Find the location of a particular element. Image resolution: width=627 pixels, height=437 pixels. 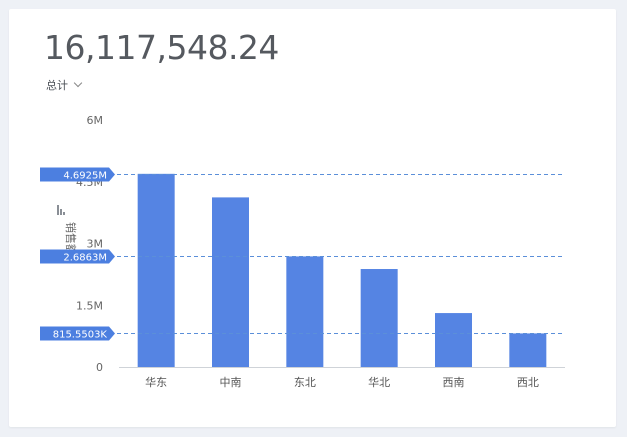

x-category-label: 华东 is located at coordinates (156, 382).